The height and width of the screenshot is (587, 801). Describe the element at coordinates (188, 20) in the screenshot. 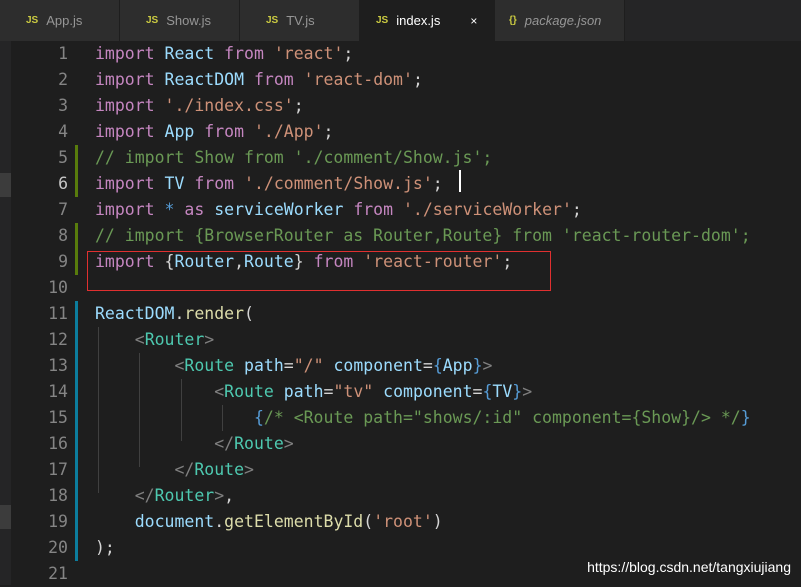

I see `tab-label: Show.js` at that location.